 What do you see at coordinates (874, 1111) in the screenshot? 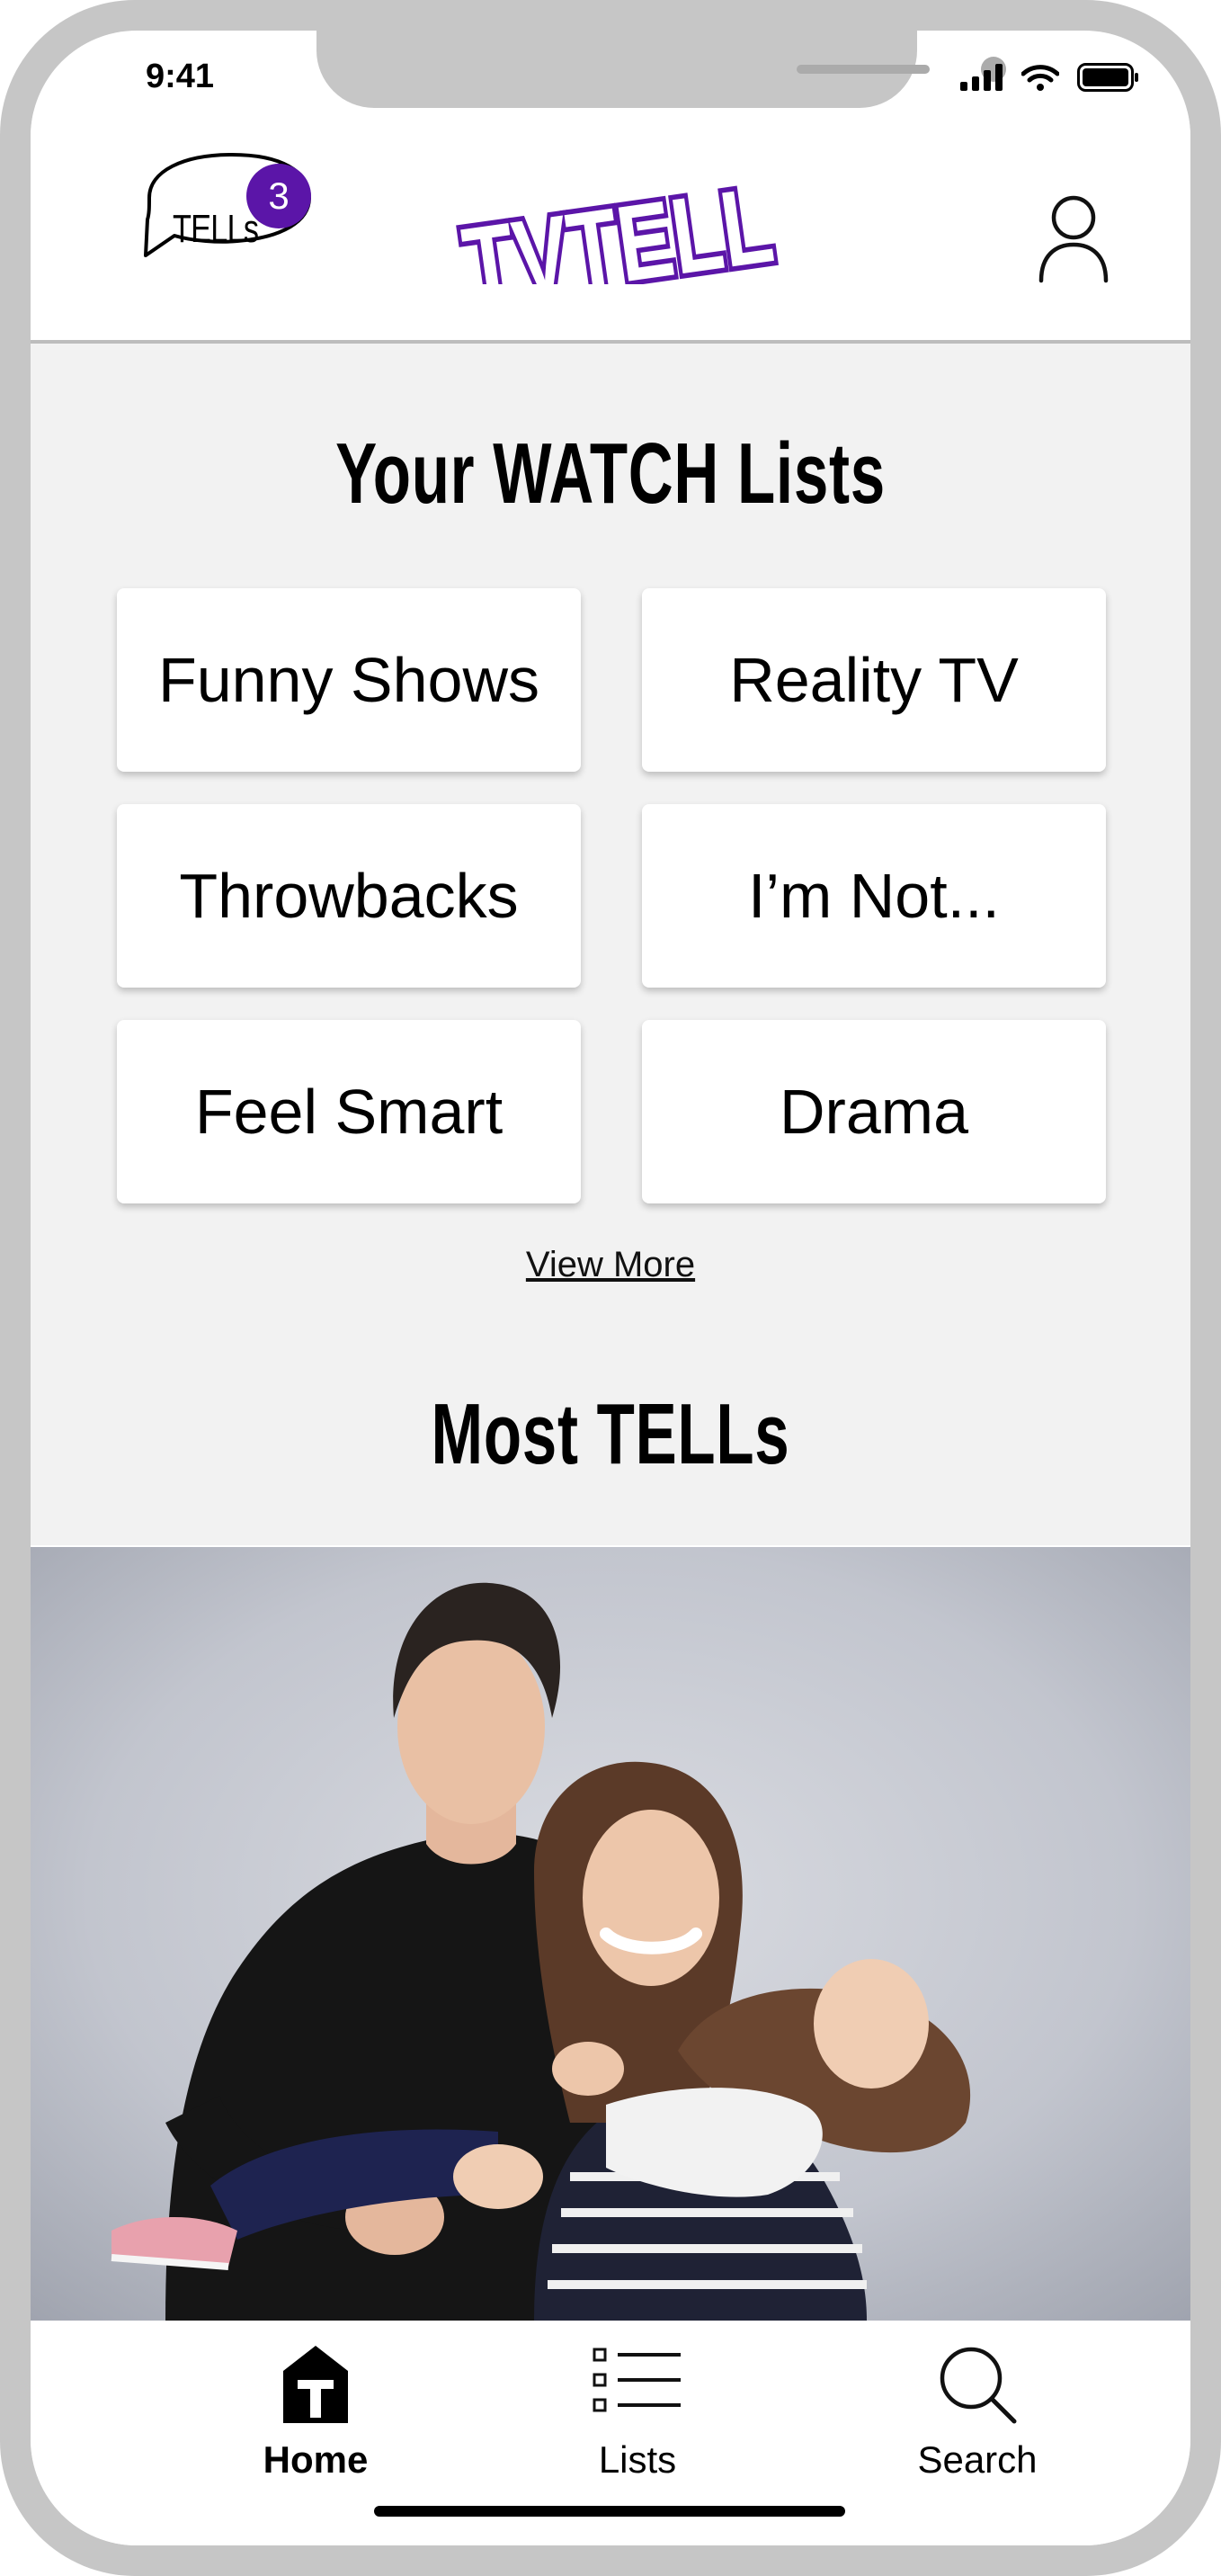
I see `watch-list-card: Drama` at bounding box center [874, 1111].